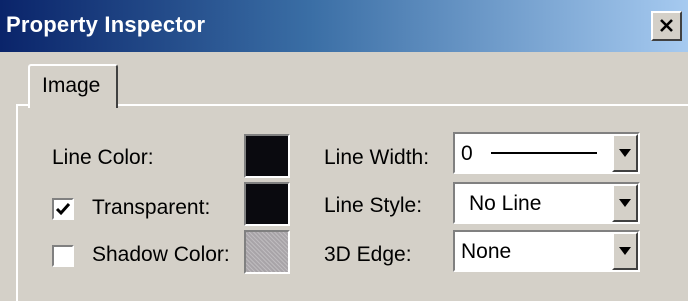 The image size is (688, 301). I want to click on transparent-checkbox, so click(63, 209).